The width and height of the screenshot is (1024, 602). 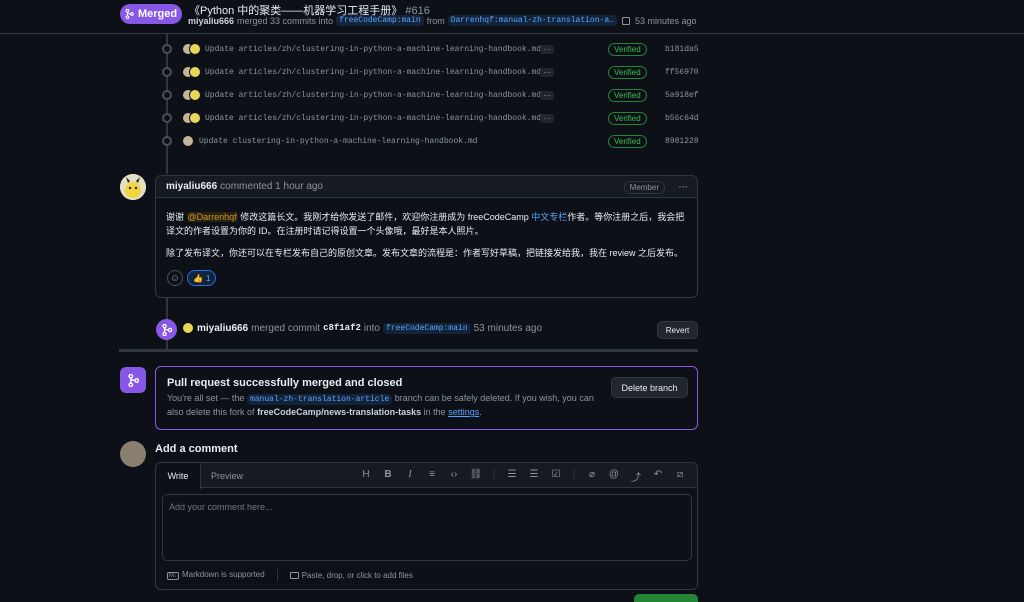 What do you see at coordinates (432, 476) in the screenshot?
I see `quote-icon: ≡` at bounding box center [432, 476].